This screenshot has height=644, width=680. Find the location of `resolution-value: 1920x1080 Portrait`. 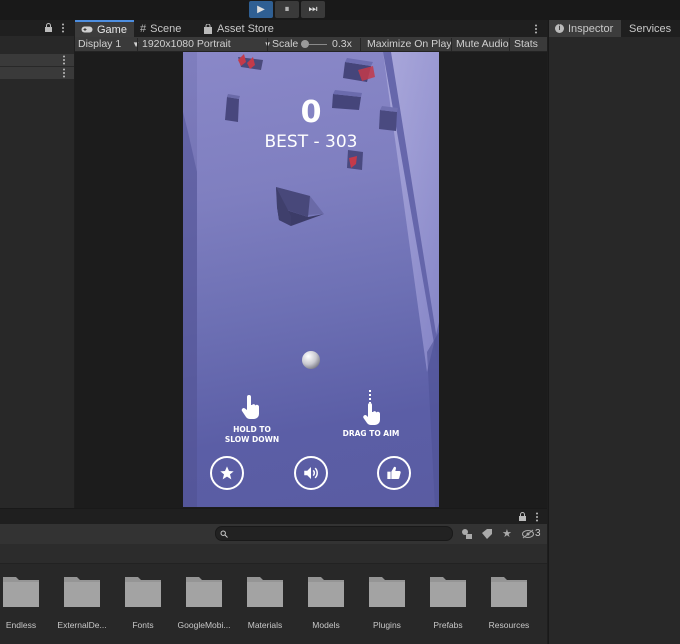

resolution-value: 1920x1080 Portrait is located at coordinates (186, 44).